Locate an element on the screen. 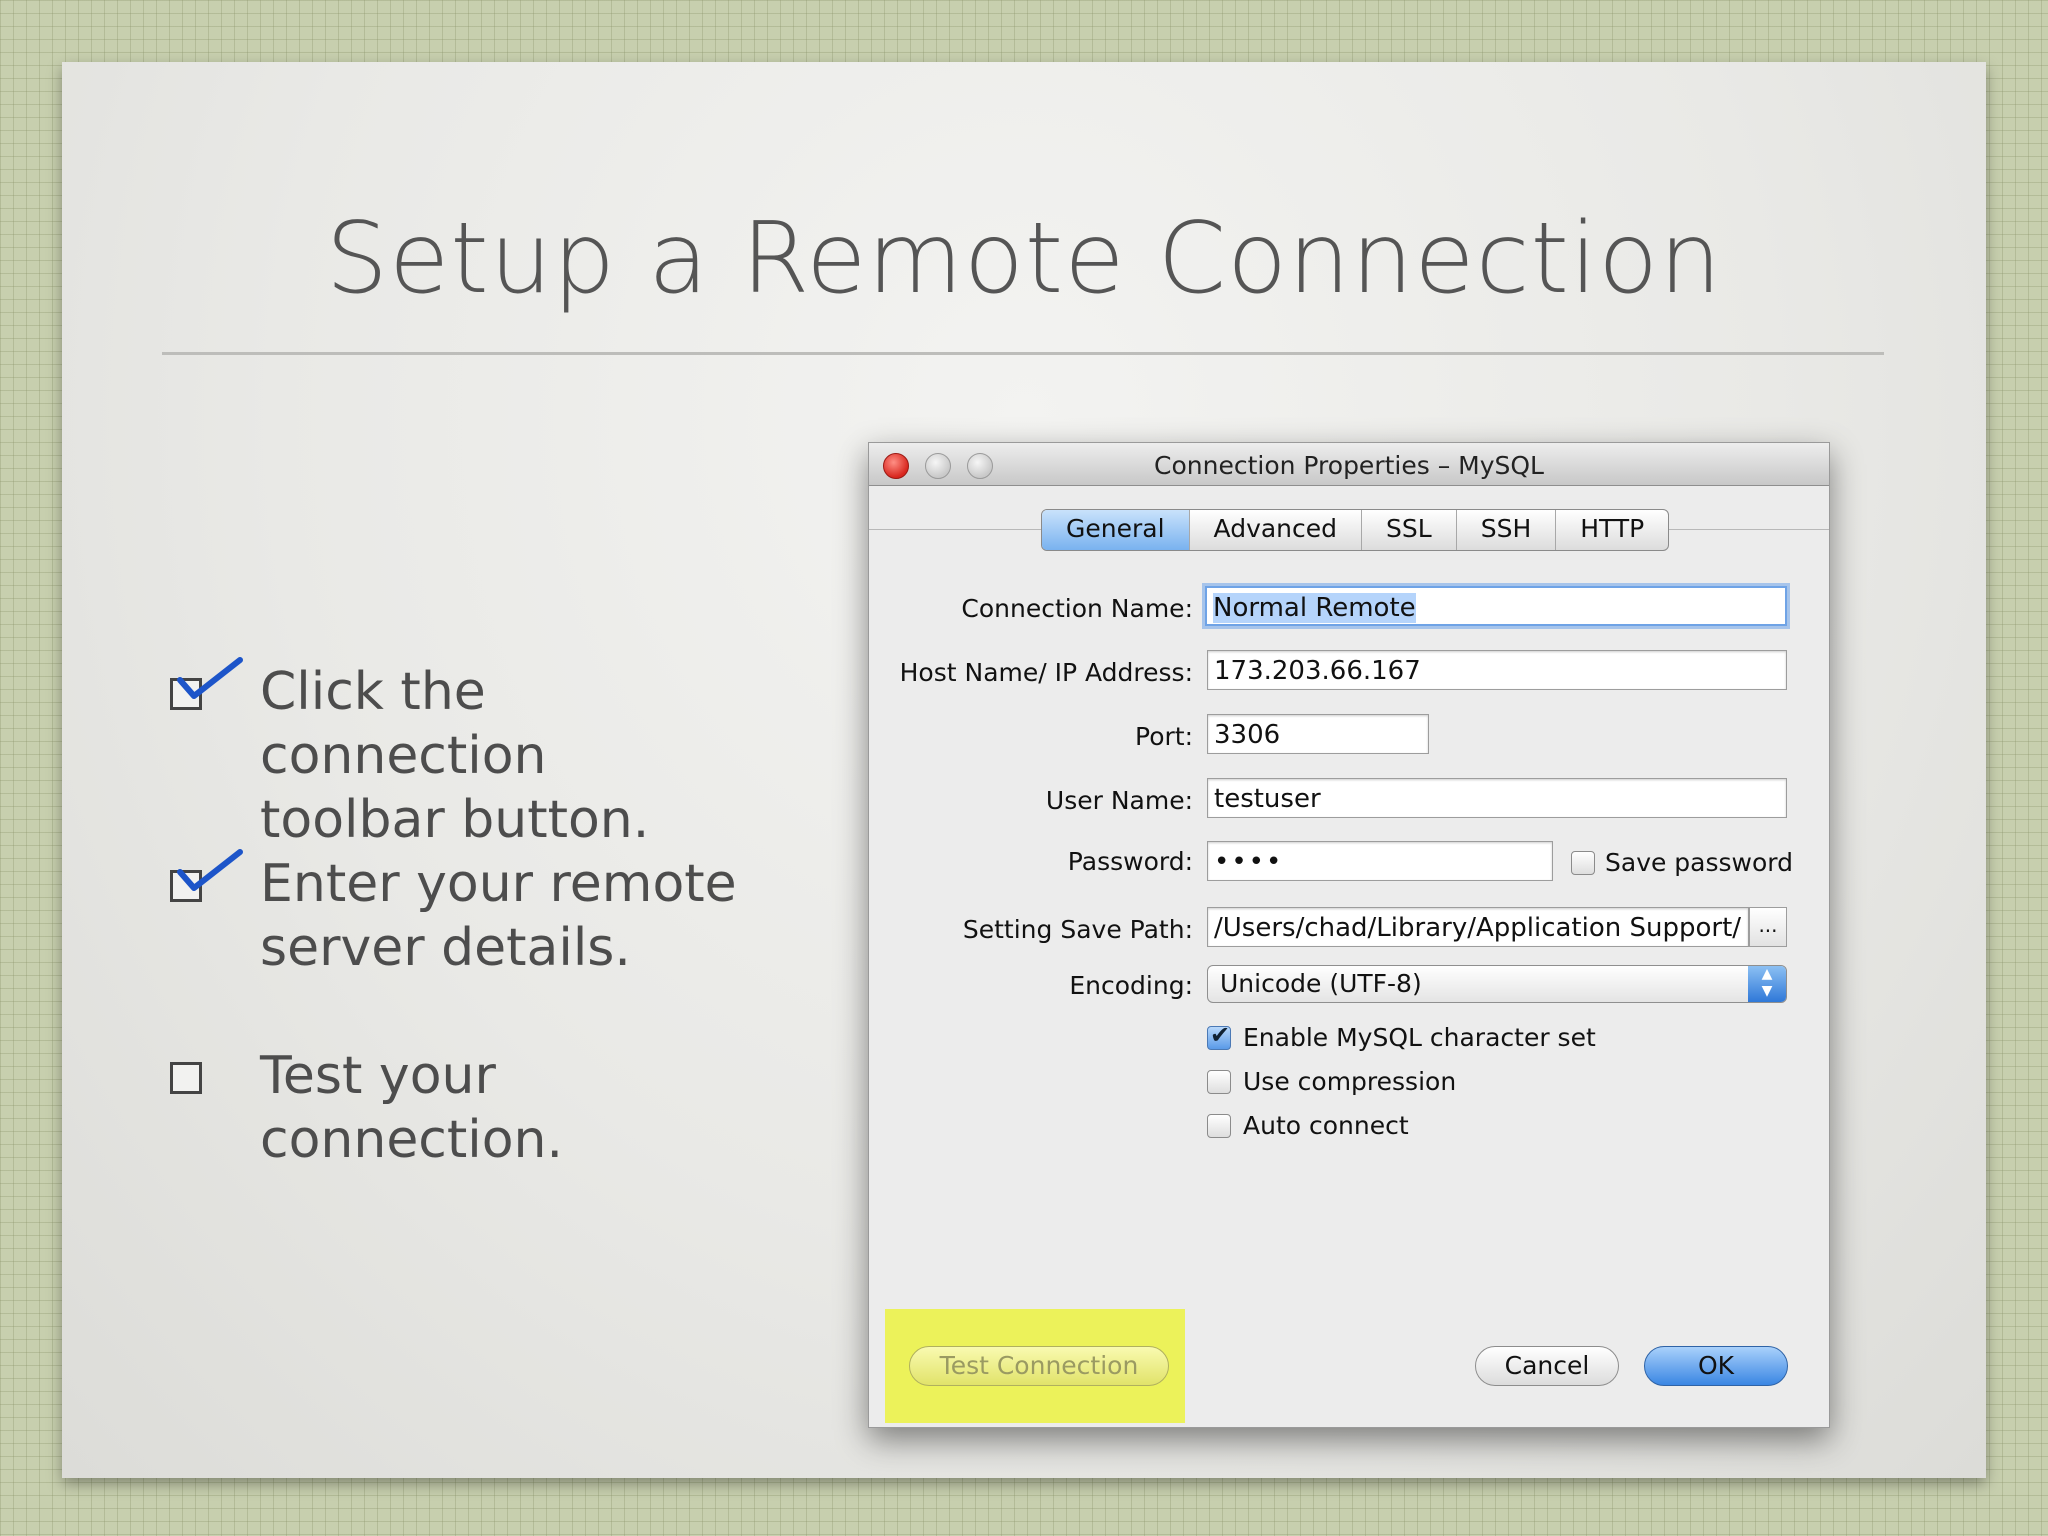 The height and width of the screenshot is (1536, 2048). bullet-line: Enter your remote is located at coordinates (498, 884).